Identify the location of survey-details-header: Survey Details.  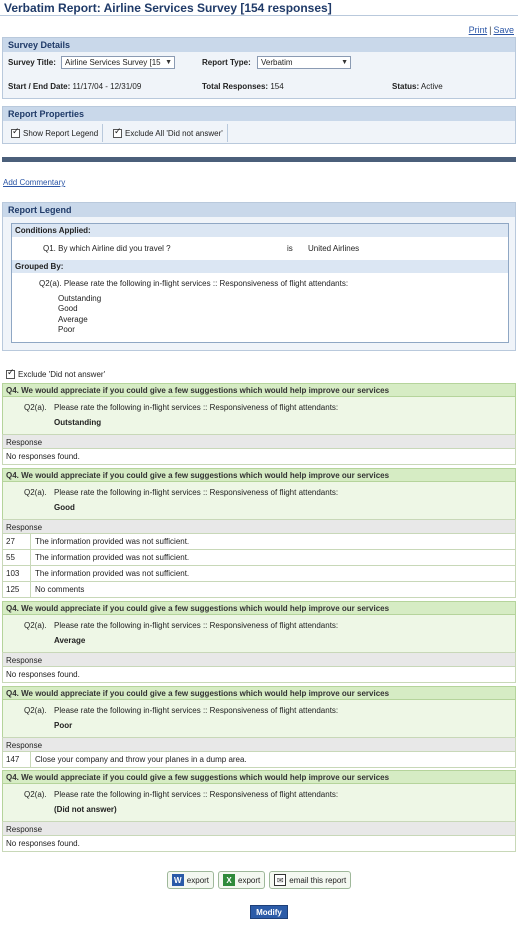
(259, 45).